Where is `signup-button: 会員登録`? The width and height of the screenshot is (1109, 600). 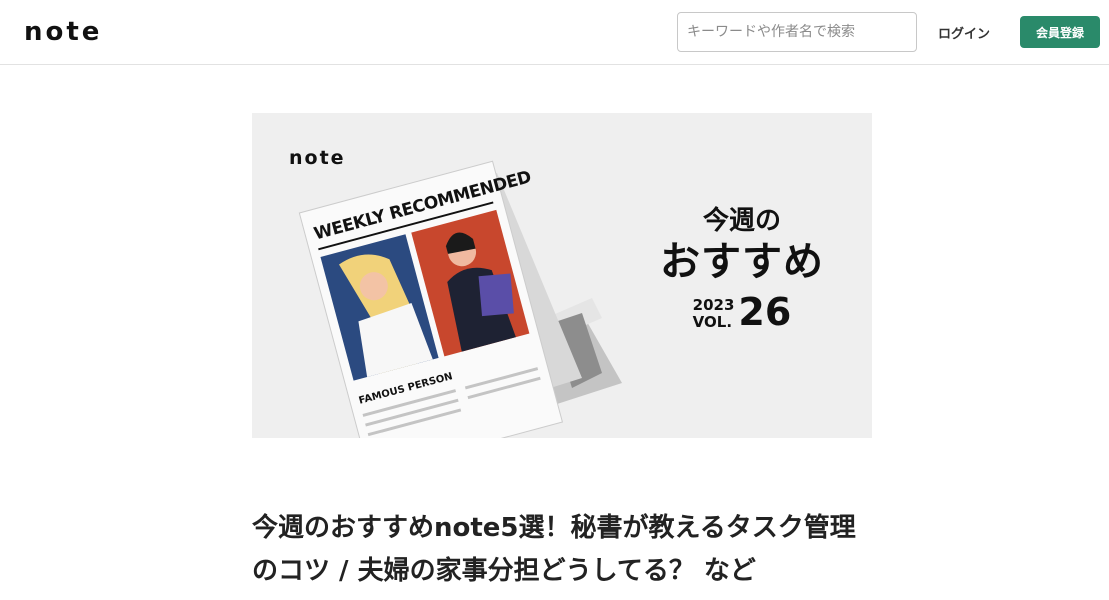 signup-button: 会員登録 is located at coordinates (1060, 32).